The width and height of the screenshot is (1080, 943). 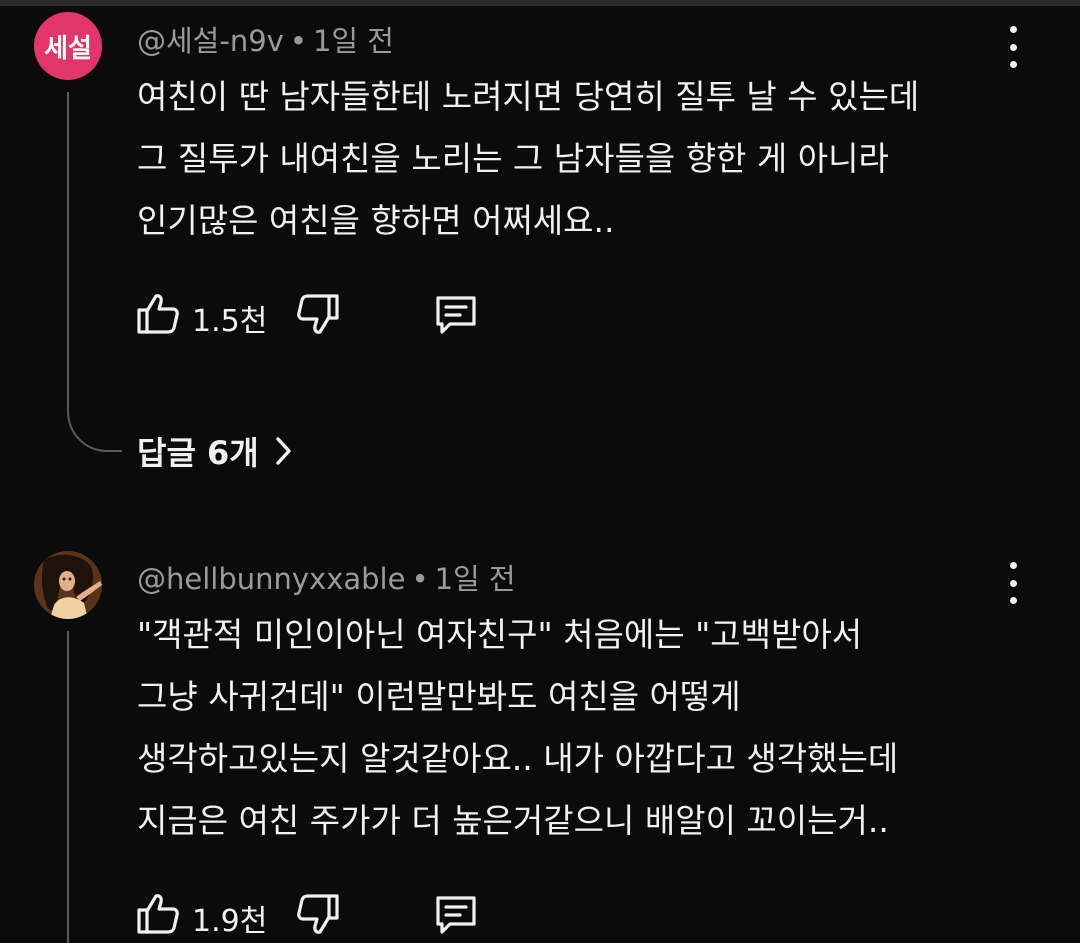 I want to click on comment-line: 그냥 사귀건데" 이런말만봐도 여친을 어떻게, so click(x=439, y=696).